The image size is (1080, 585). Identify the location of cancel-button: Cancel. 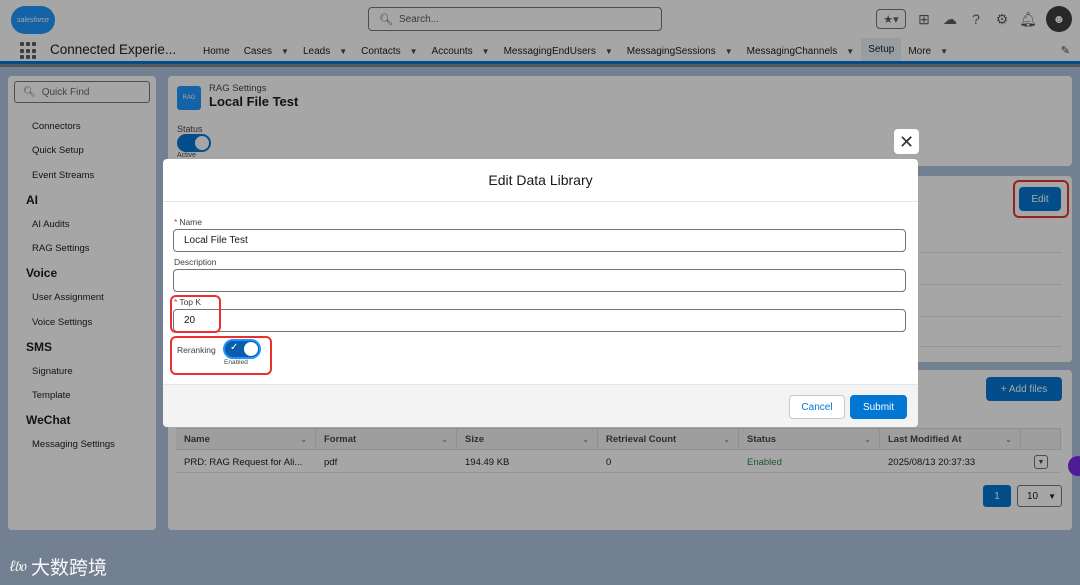
(817, 407).